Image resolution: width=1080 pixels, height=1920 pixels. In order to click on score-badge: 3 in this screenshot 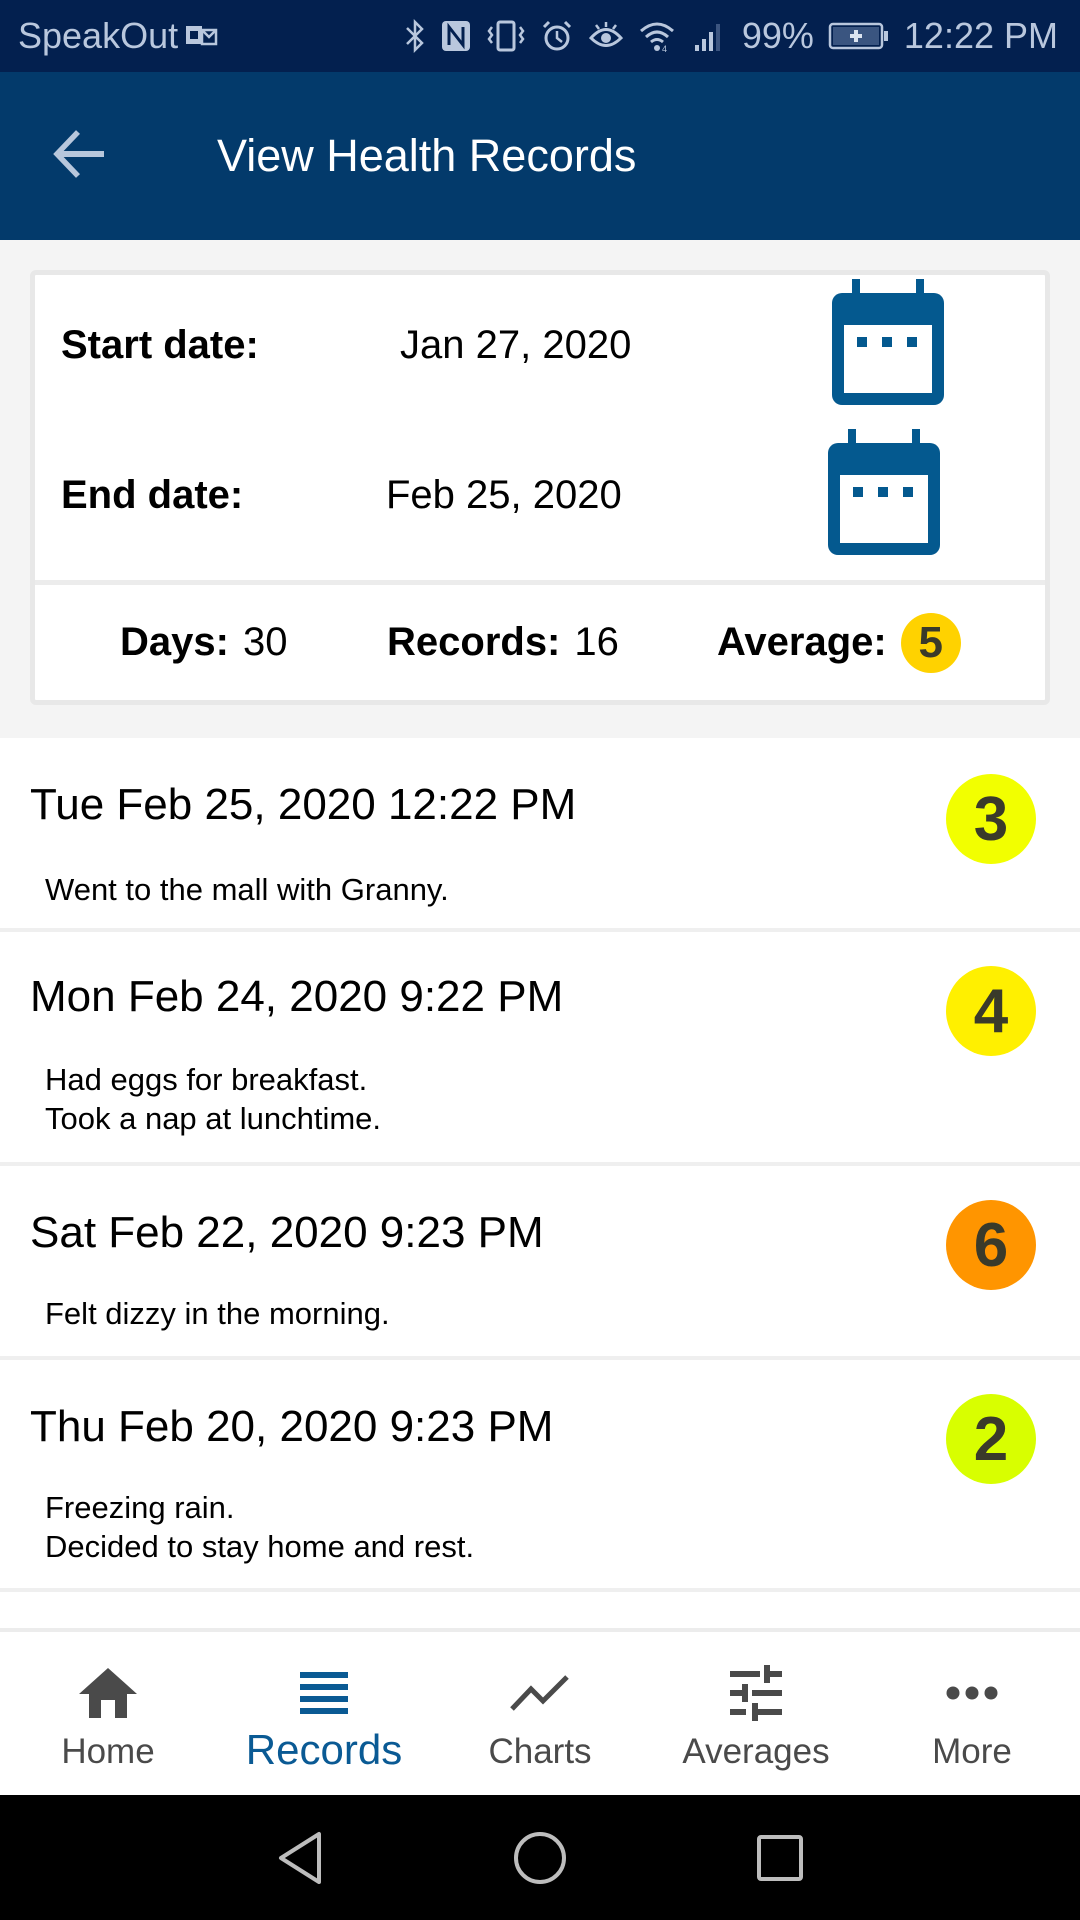, I will do `click(991, 819)`.